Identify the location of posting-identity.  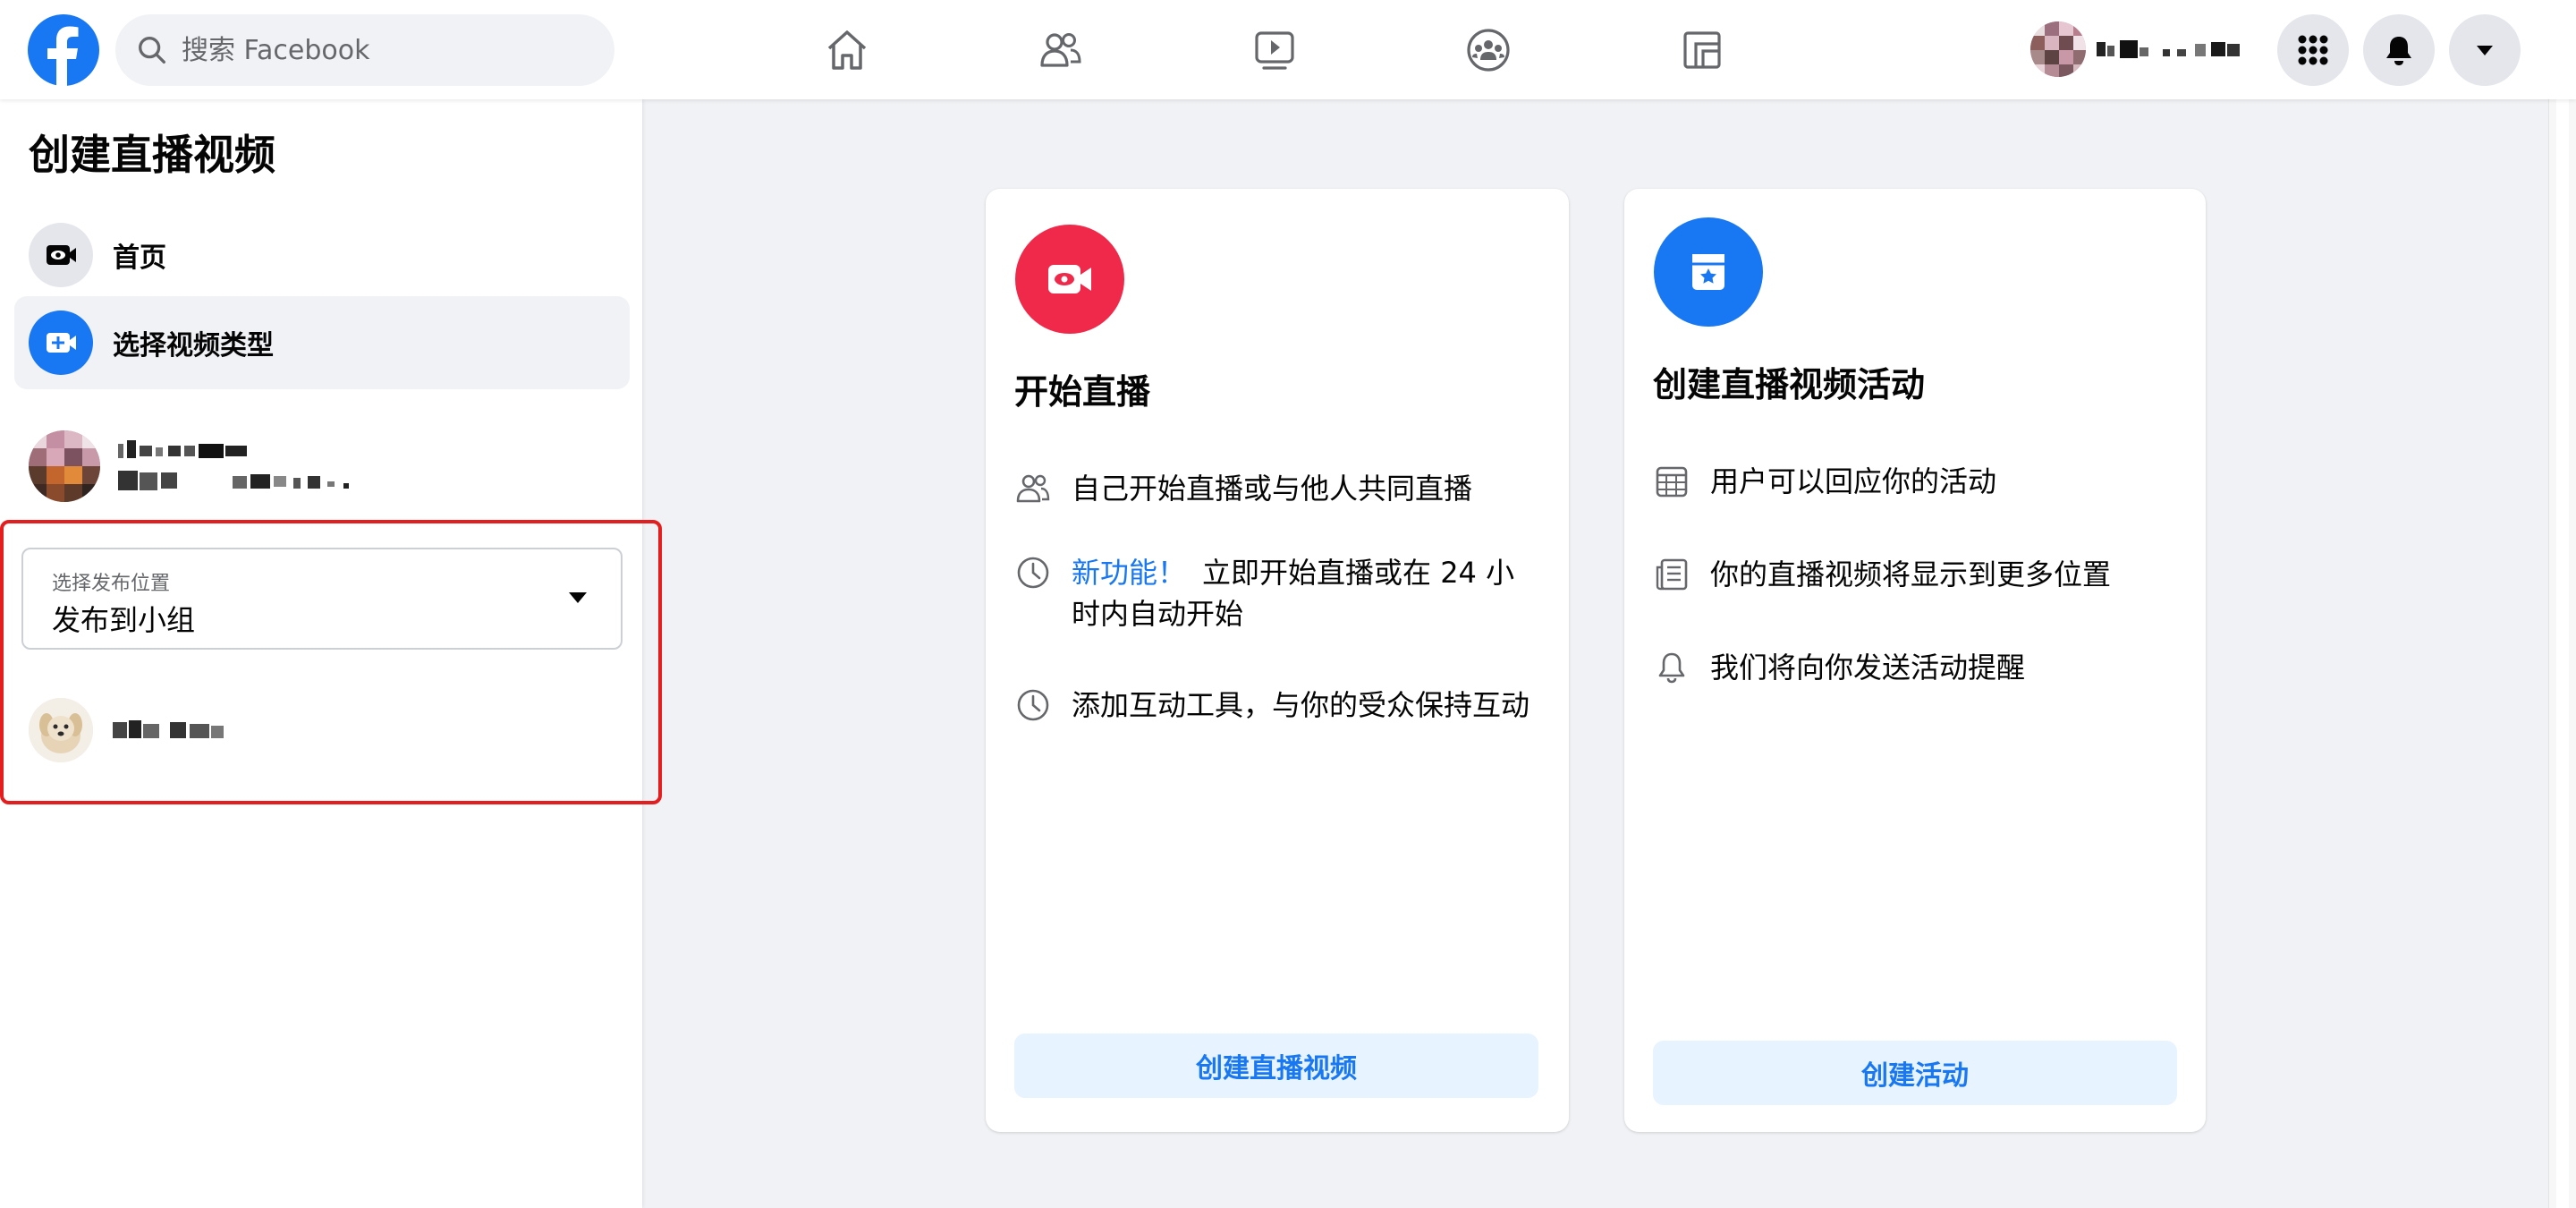
(207, 466).